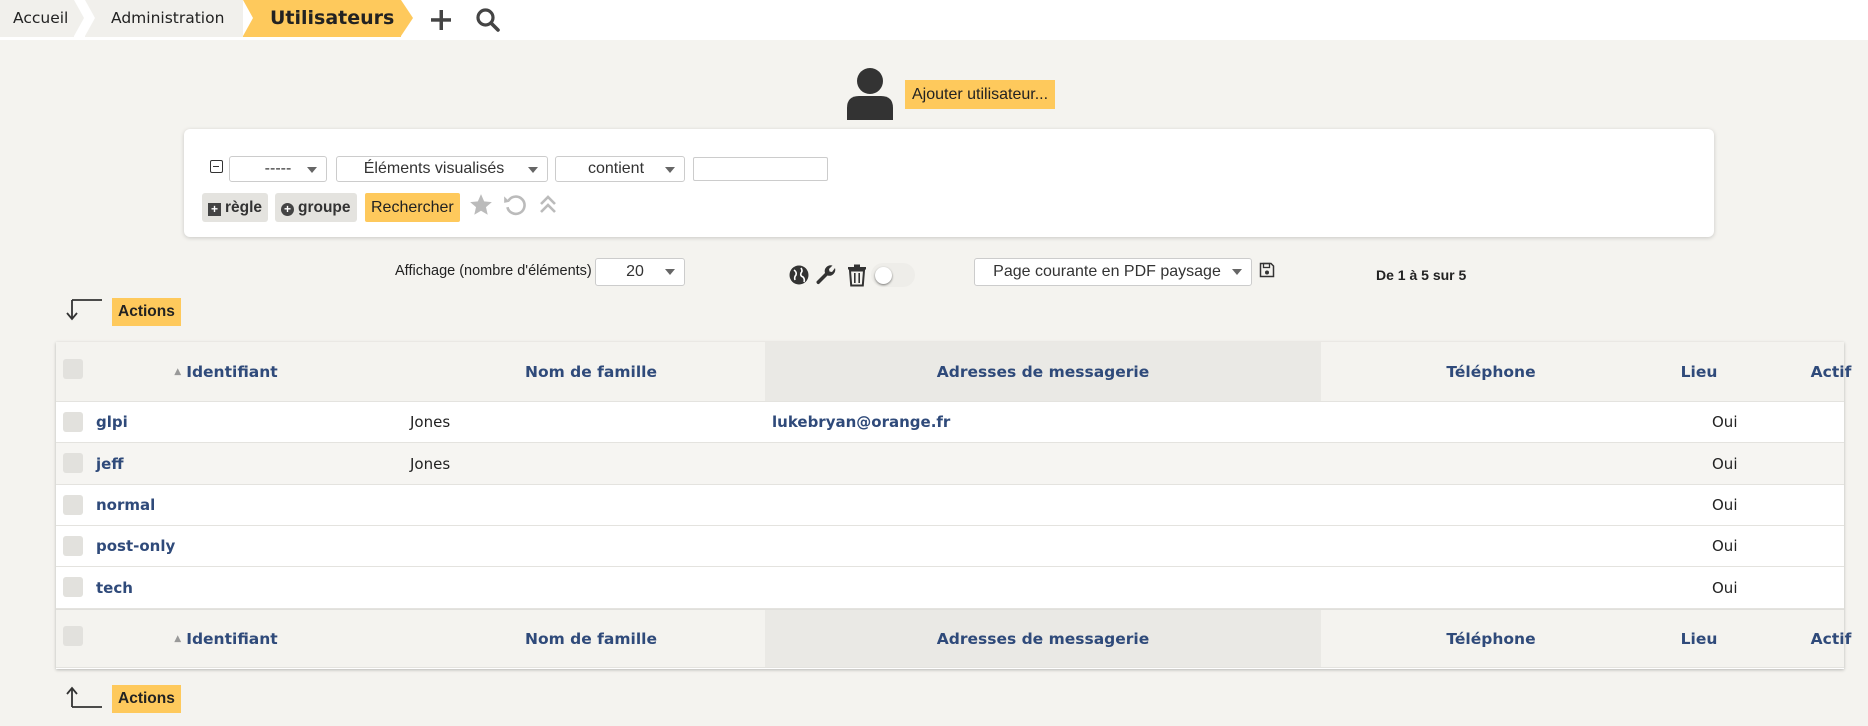  What do you see at coordinates (493, 271) in the screenshot?
I see `display-count-label: Affichage (nombre d'éléments)` at bounding box center [493, 271].